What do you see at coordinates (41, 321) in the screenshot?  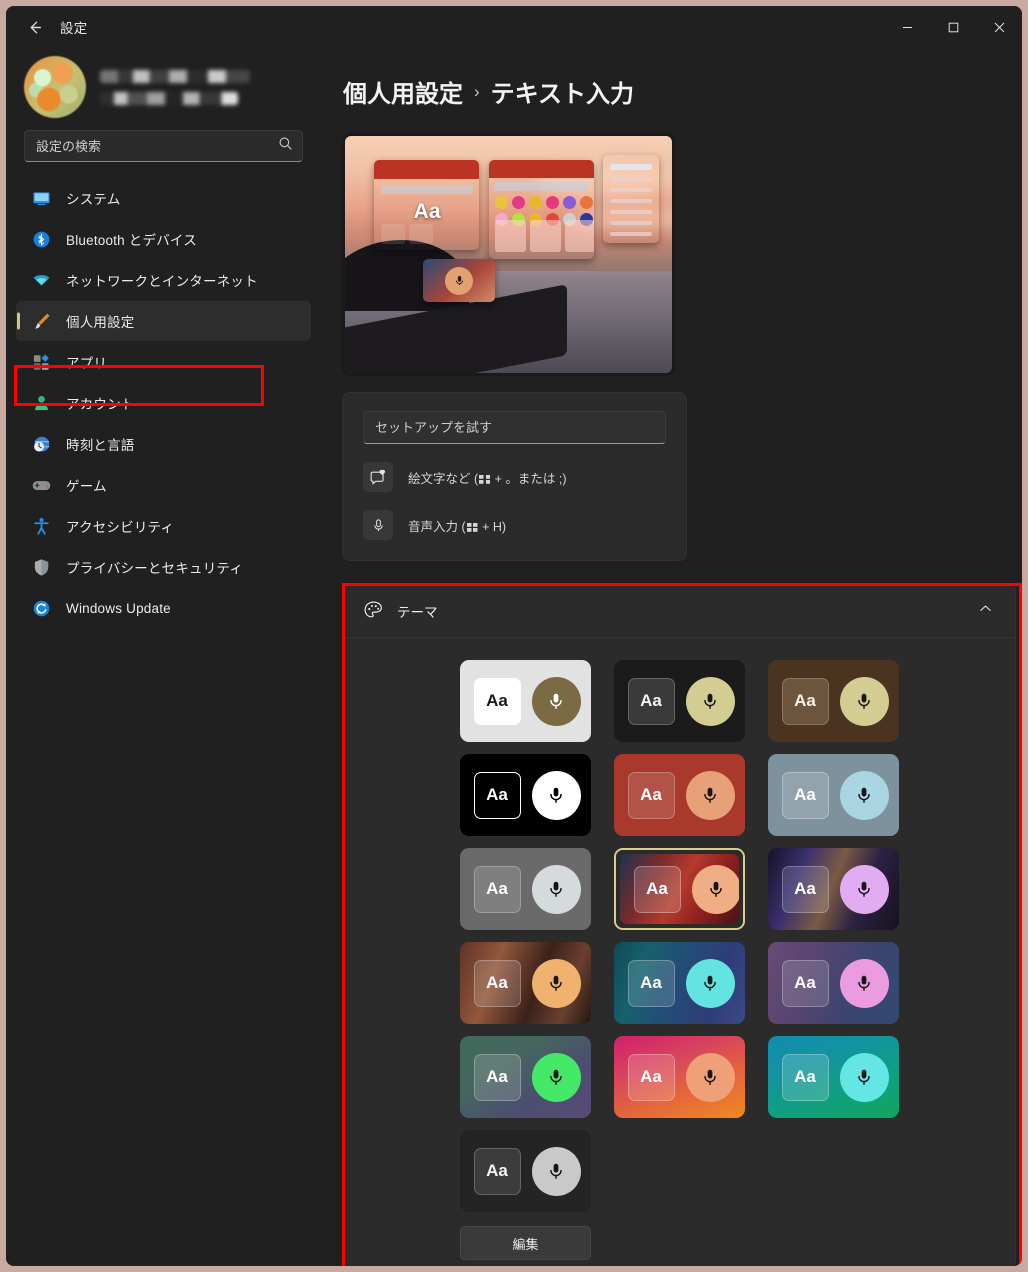 I see `paintbrush-icon` at bounding box center [41, 321].